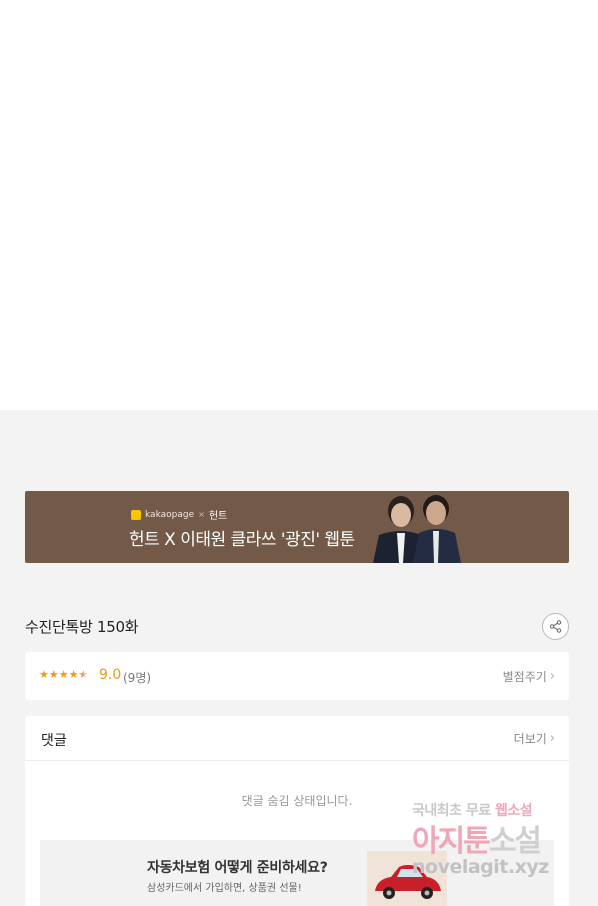  Describe the element at coordinates (524, 677) in the screenshot. I see `rate-label: 별점주기` at that location.